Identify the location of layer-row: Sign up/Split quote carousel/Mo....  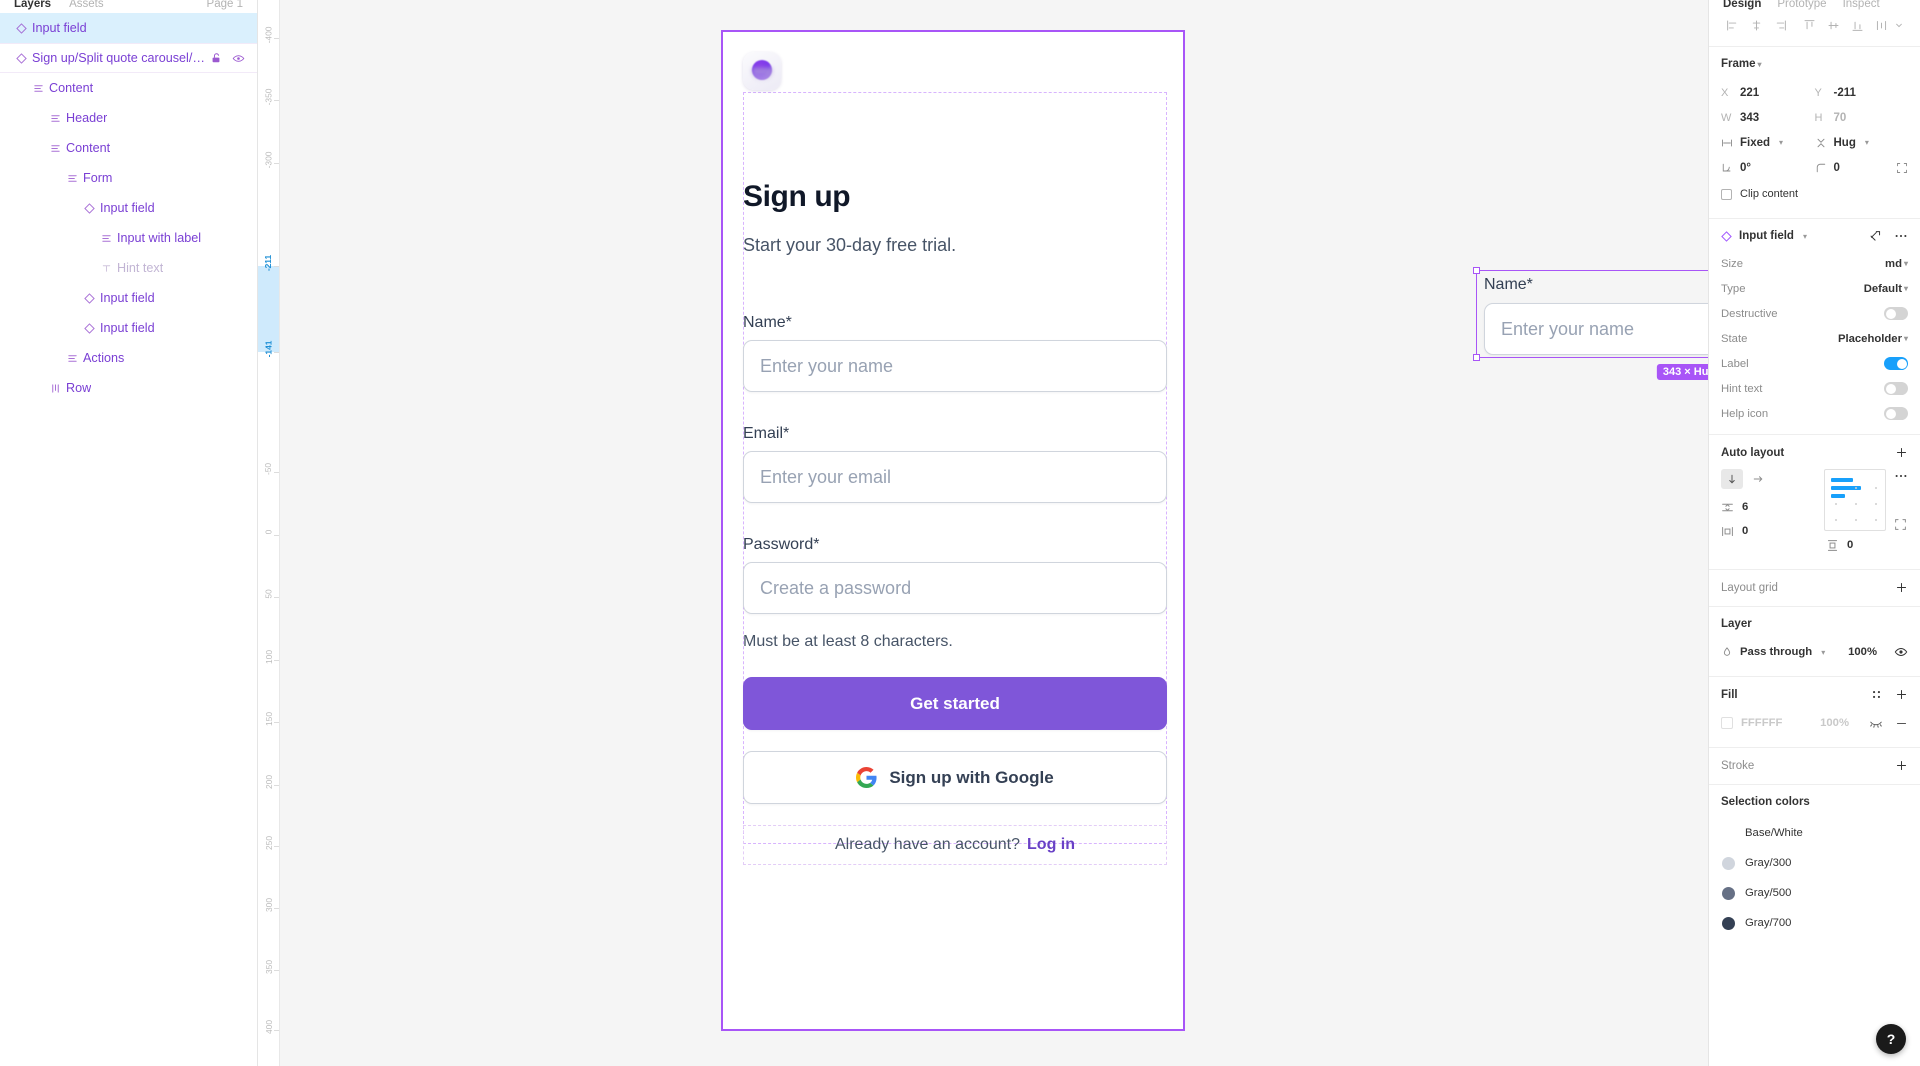
(128, 58).